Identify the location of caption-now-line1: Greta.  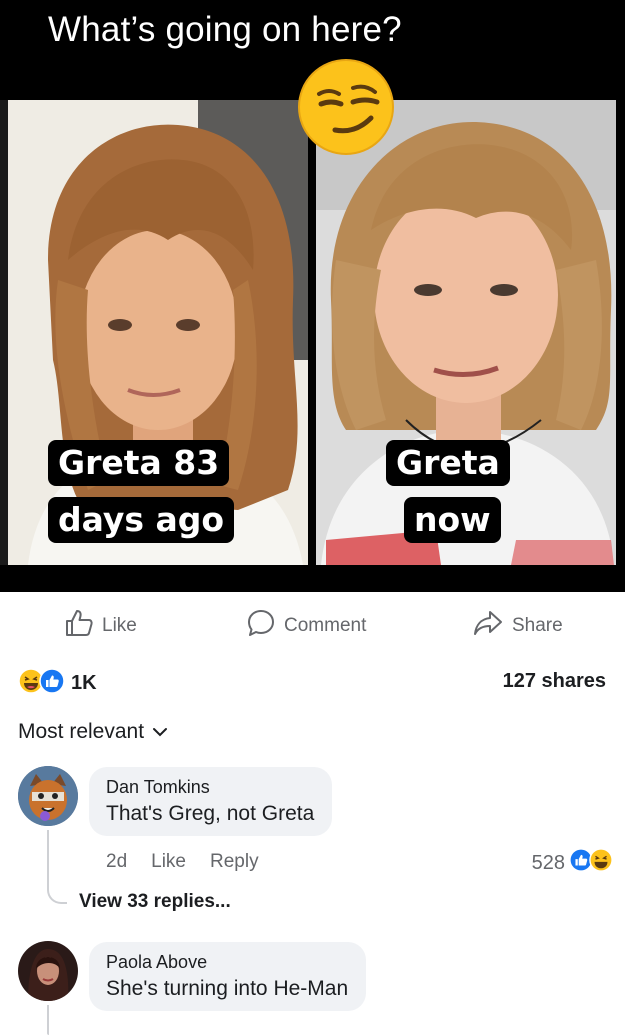
(448, 463).